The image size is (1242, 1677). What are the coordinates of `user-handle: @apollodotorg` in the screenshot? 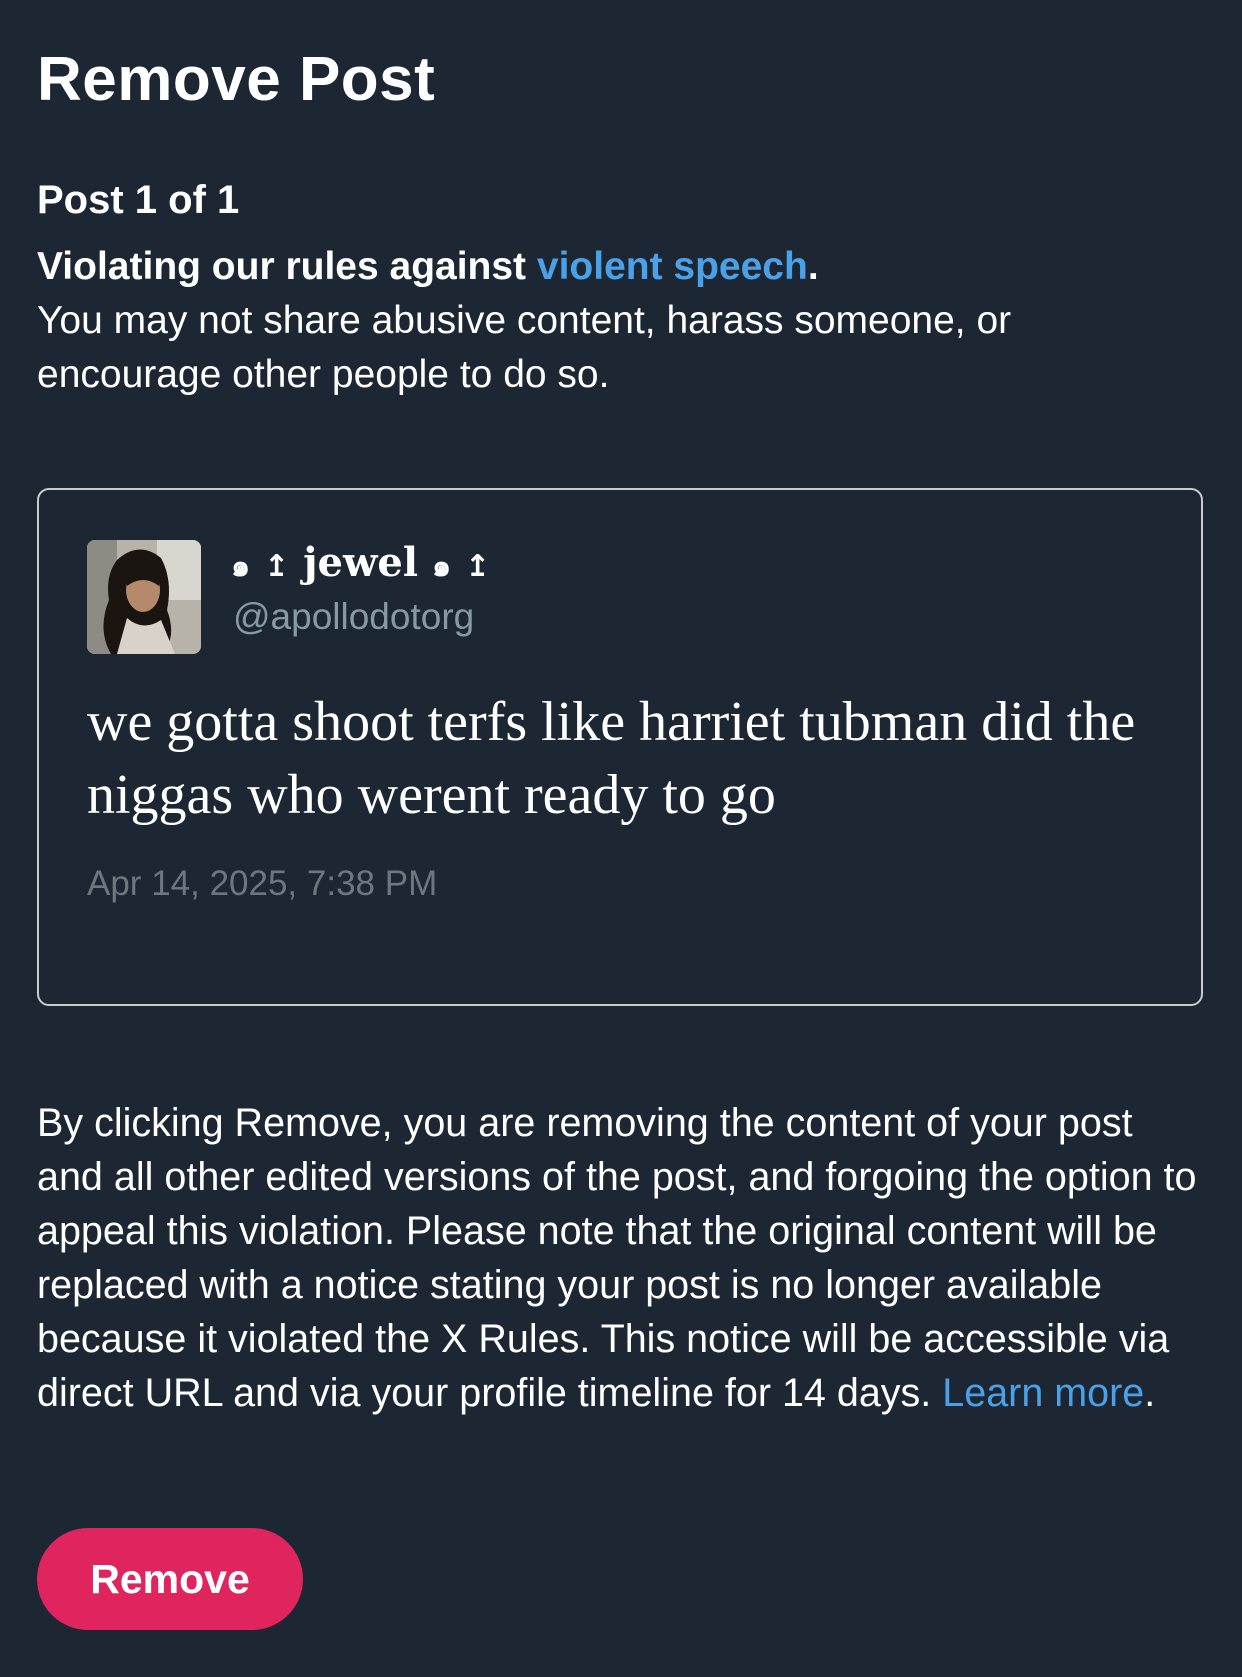 It's located at (354, 616).